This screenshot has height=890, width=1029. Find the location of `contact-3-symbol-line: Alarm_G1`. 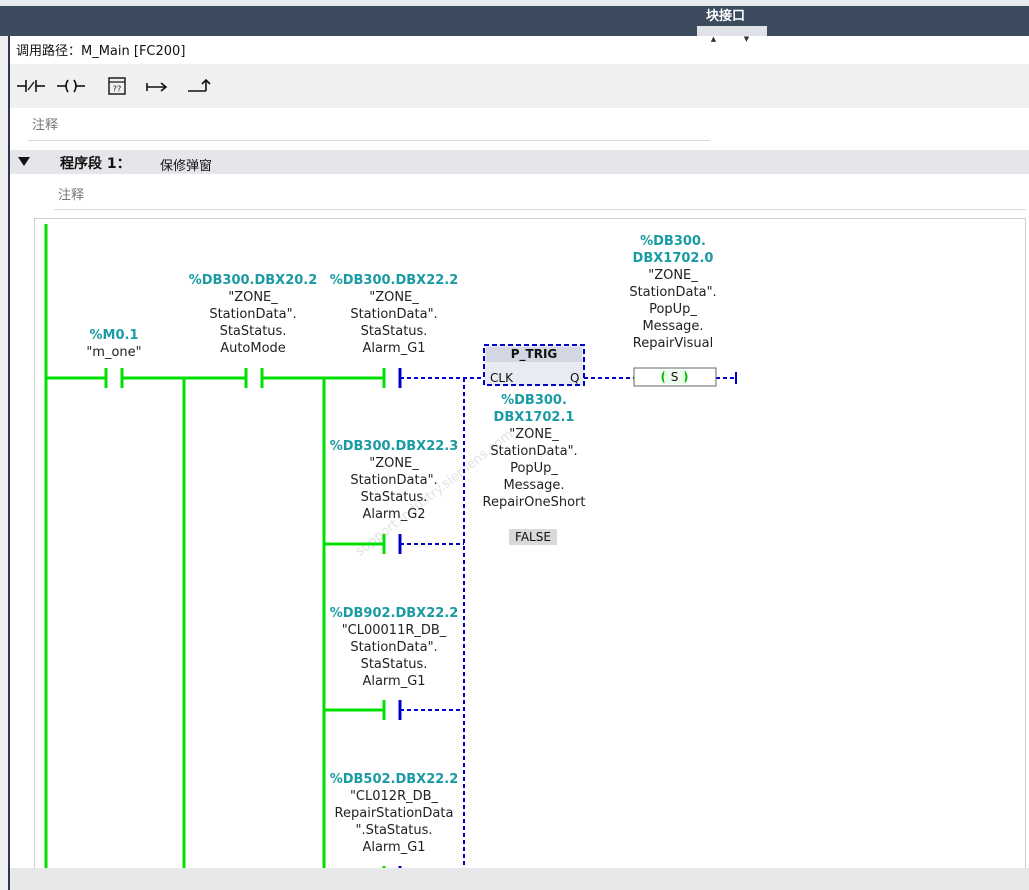

contact-3-symbol-line: Alarm_G1 is located at coordinates (393, 348).